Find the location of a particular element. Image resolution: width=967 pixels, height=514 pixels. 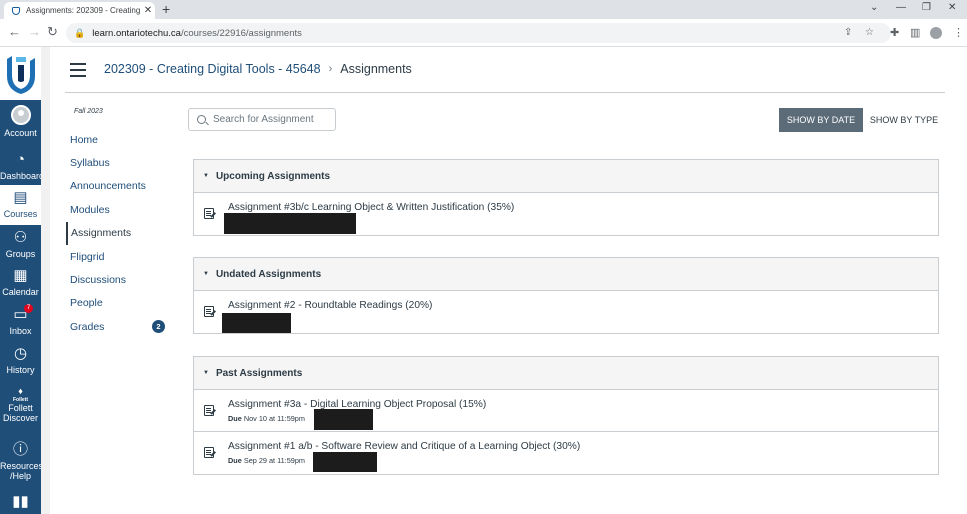

close-tab-icon: ✕ is located at coordinates (148, 10).